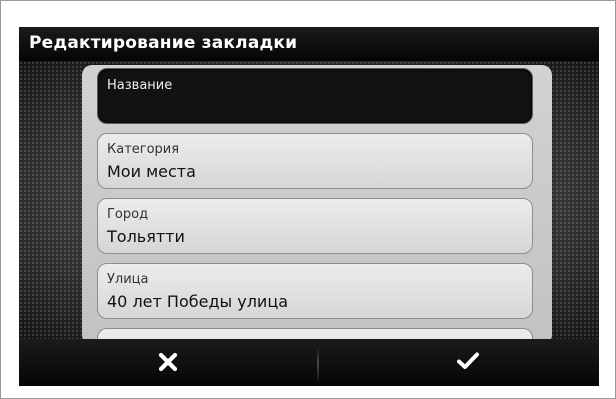 The width and height of the screenshot is (616, 399). I want to click on confirm-button, so click(459, 362).